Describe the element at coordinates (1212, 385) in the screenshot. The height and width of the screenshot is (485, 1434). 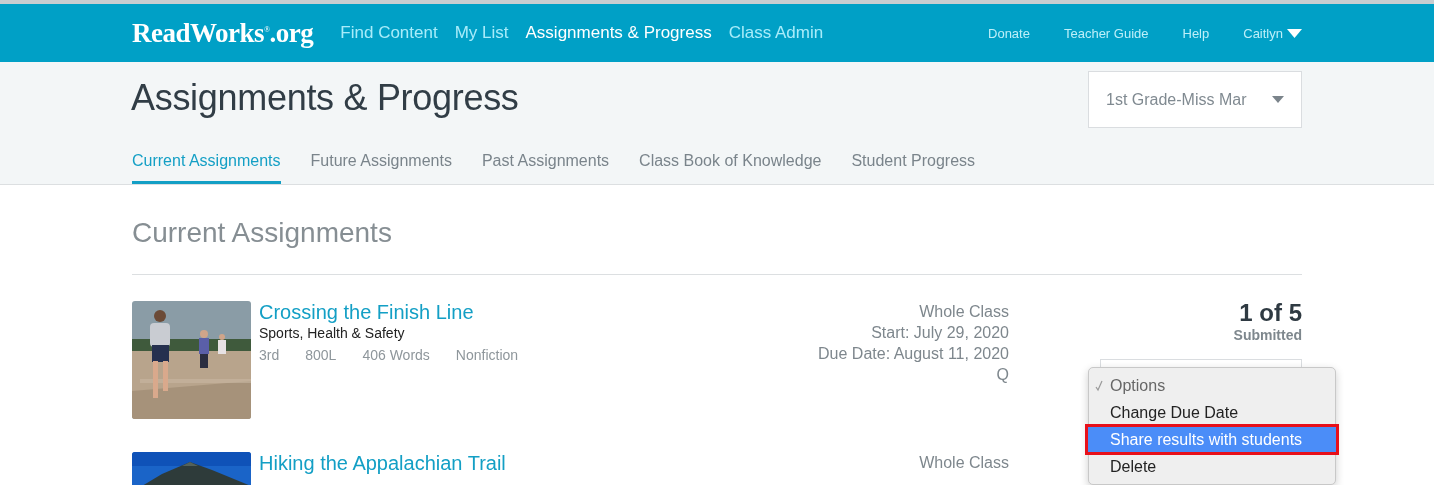
I see `menu-item: Options` at that location.